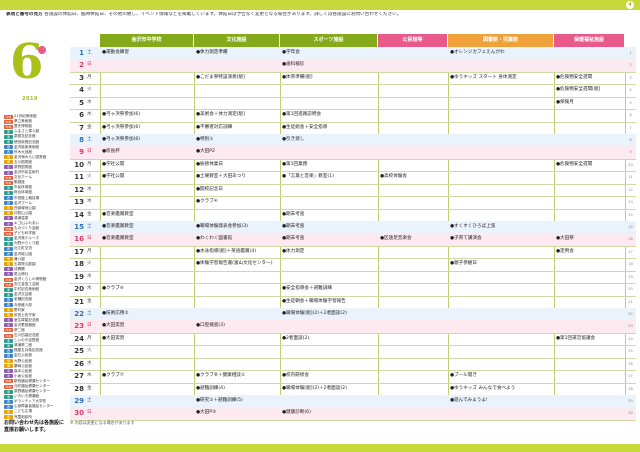  What do you see at coordinates (353, 414) in the screenshot?
I see `table-row: 30 日 ●大田P③ ●健康診断(6) 30` at bounding box center [353, 414].